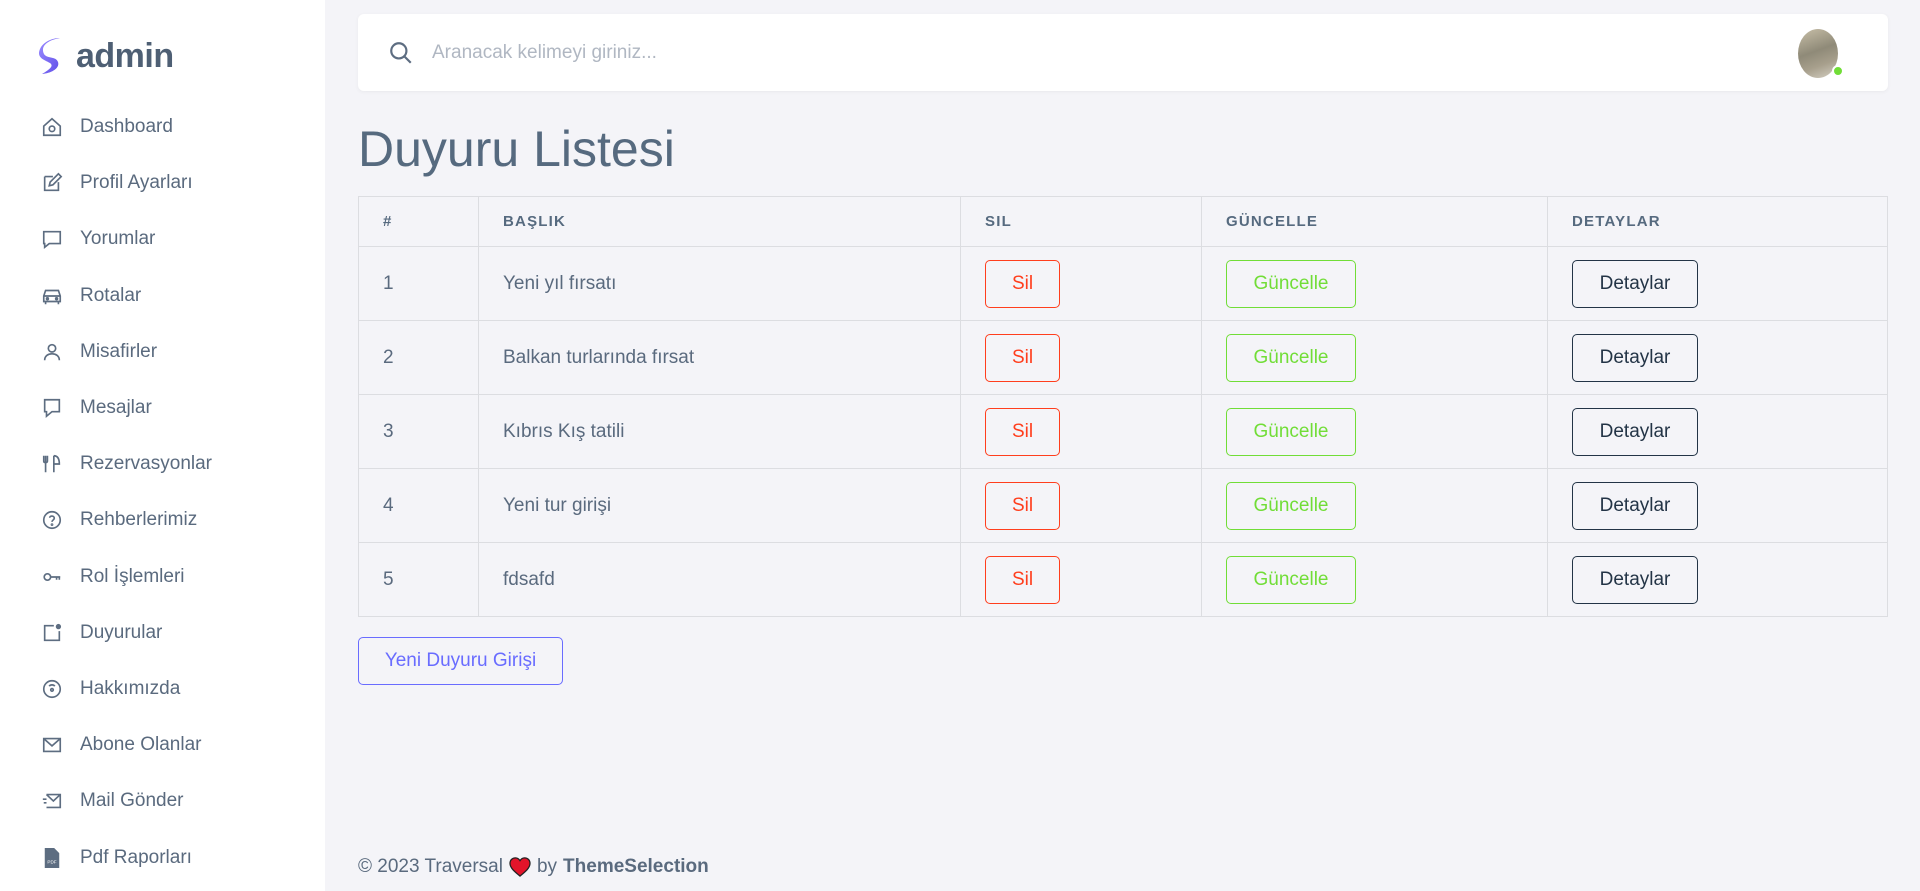 The width and height of the screenshot is (1920, 891). What do you see at coordinates (1081, 221) in the screenshot?
I see `column-header-delete: SIL` at bounding box center [1081, 221].